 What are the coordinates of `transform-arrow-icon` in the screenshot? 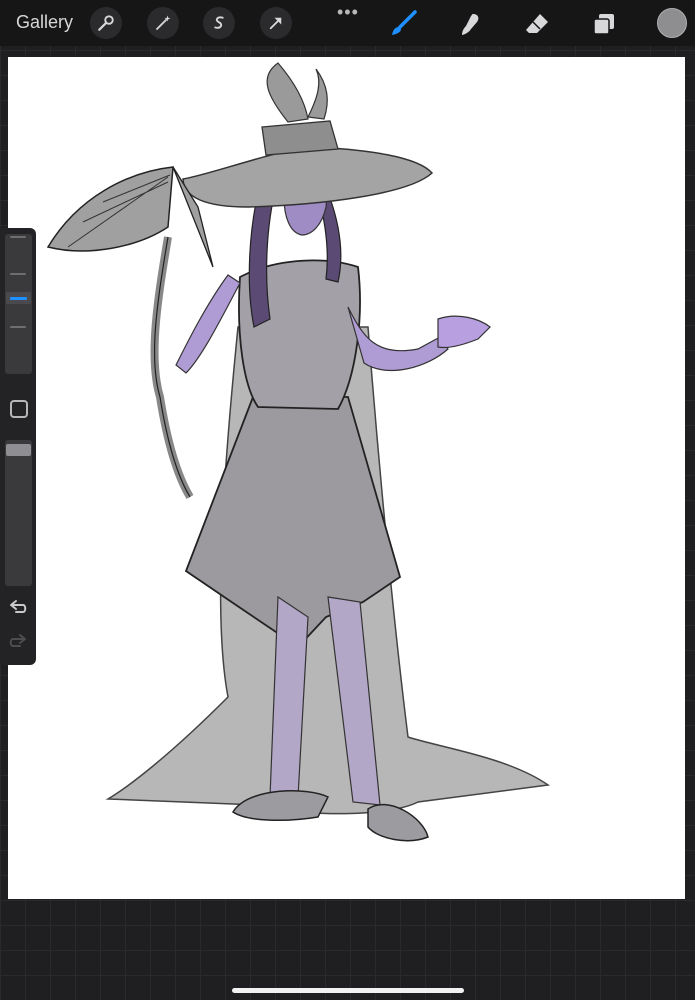 It's located at (275, 23).